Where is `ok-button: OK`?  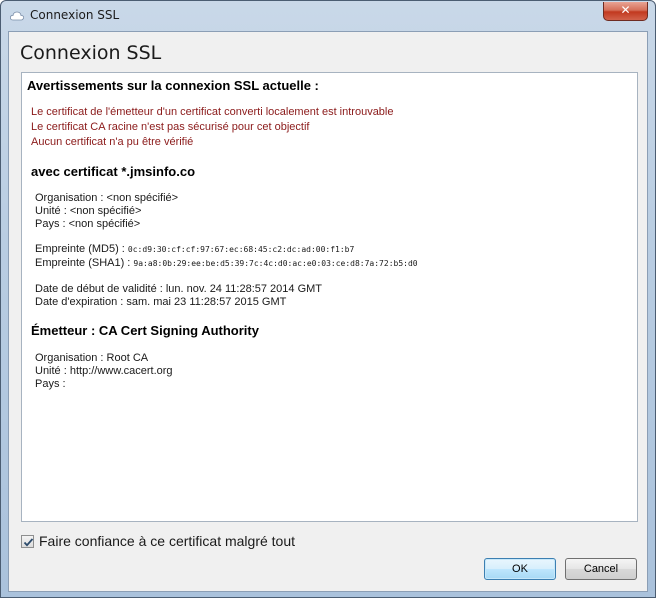 ok-button: OK is located at coordinates (520, 569).